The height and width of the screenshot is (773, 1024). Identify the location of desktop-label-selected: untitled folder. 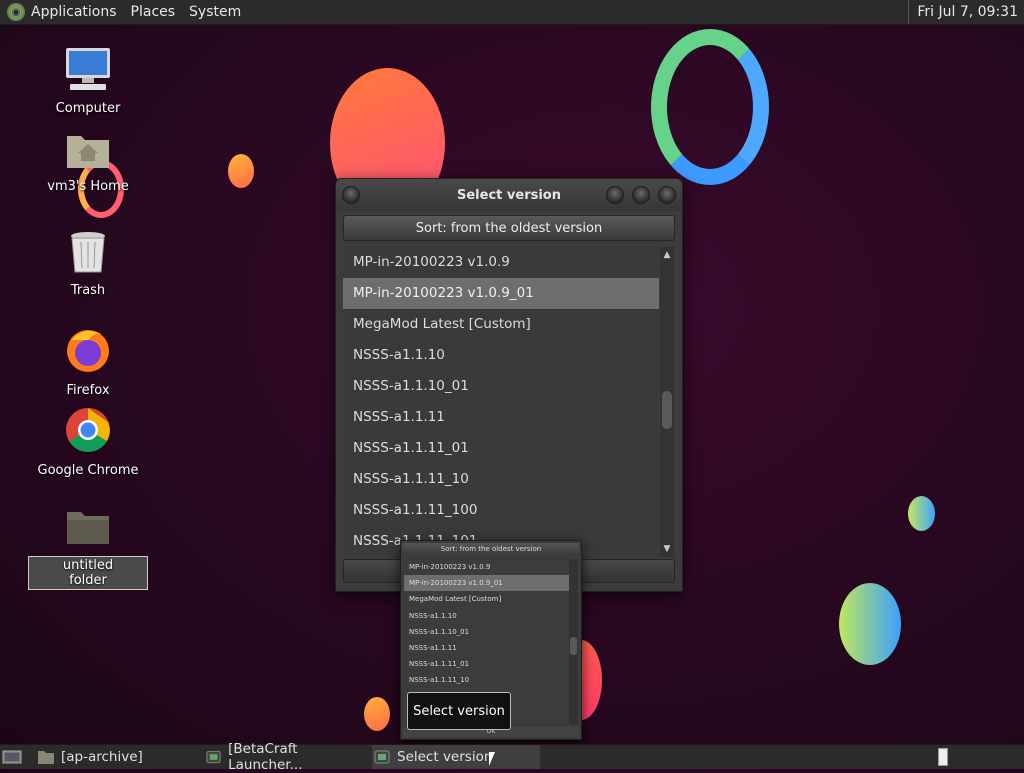
(88, 573).